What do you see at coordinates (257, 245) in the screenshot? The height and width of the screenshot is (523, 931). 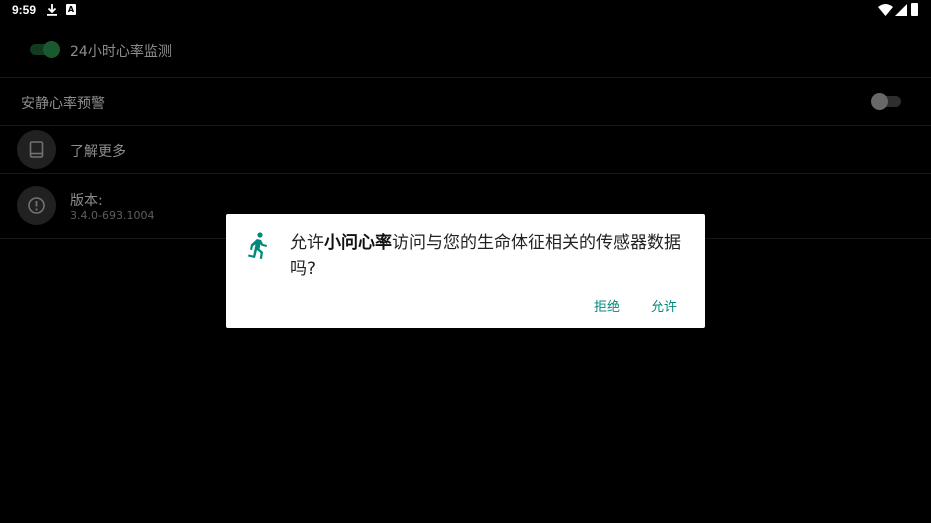 I see `running-person-icon` at bounding box center [257, 245].